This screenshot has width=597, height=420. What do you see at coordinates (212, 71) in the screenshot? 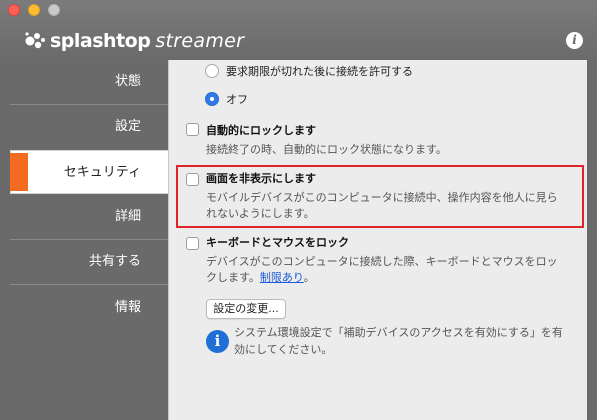
I see `radio-button` at bounding box center [212, 71].